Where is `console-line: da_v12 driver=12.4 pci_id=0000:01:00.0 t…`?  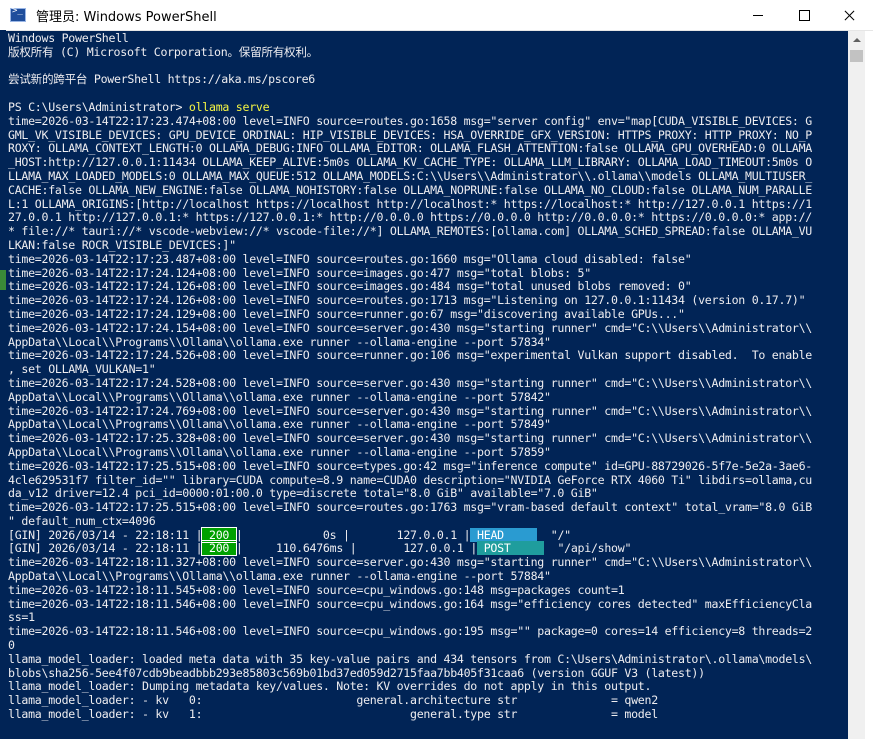
console-line: da_v12 driver=12.4 pci_id=0000:01:00.0 t… is located at coordinates (303, 493).